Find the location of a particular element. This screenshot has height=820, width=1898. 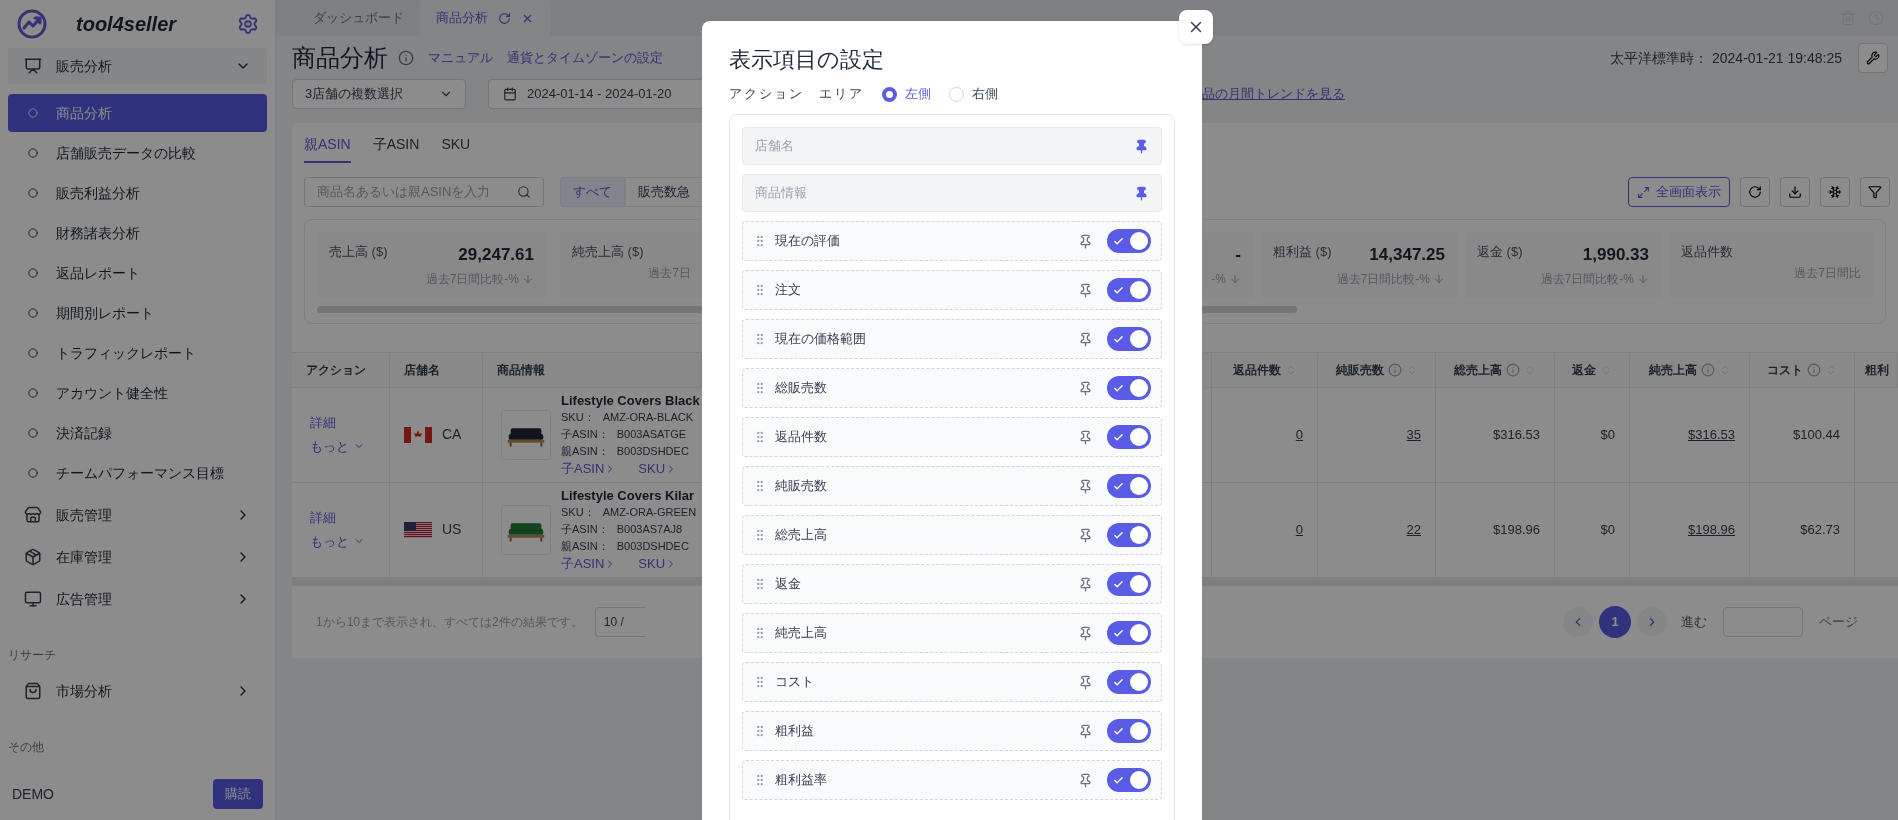

column-item: 注文 is located at coordinates (952, 290).